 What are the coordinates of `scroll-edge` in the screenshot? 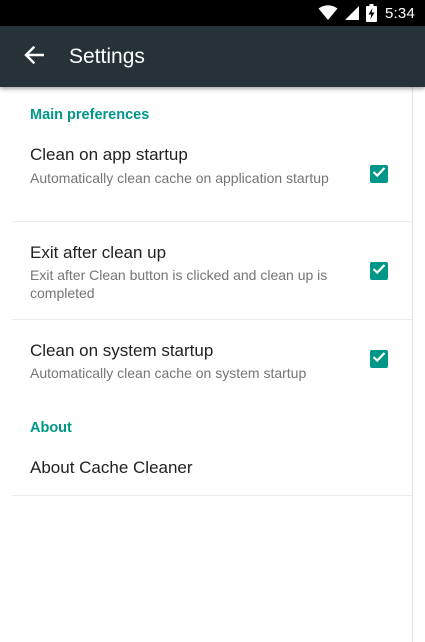 It's located at (418, 364).